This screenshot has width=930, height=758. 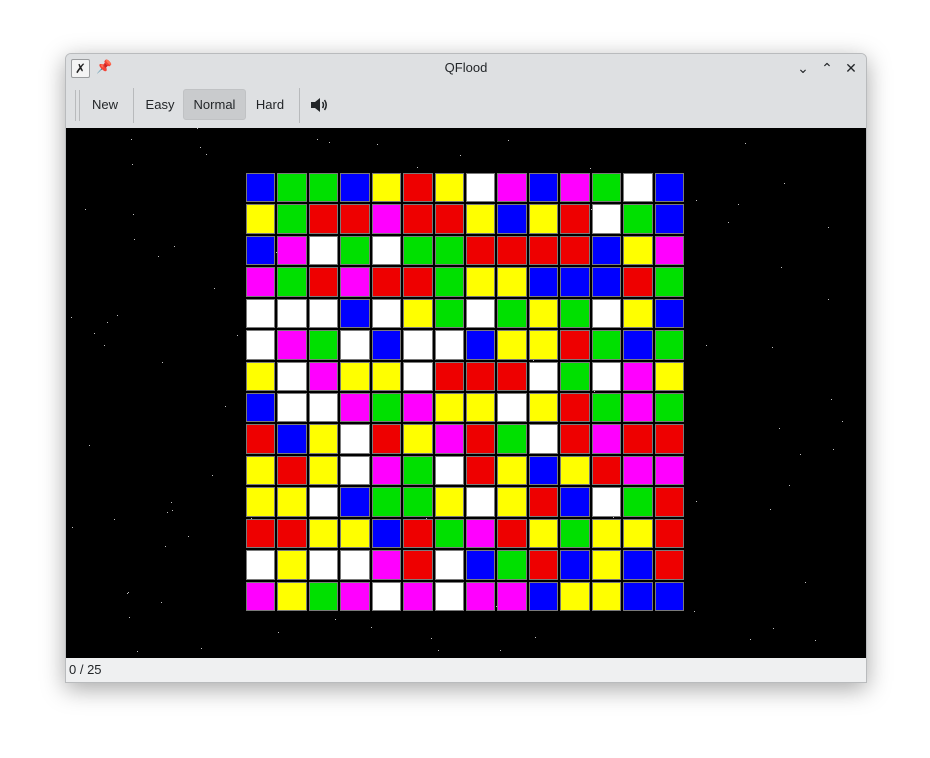 What do you see at coordinates (105, 104) in the screenshot?
I see `new-game-button: New` at bounding box center [105, 104].